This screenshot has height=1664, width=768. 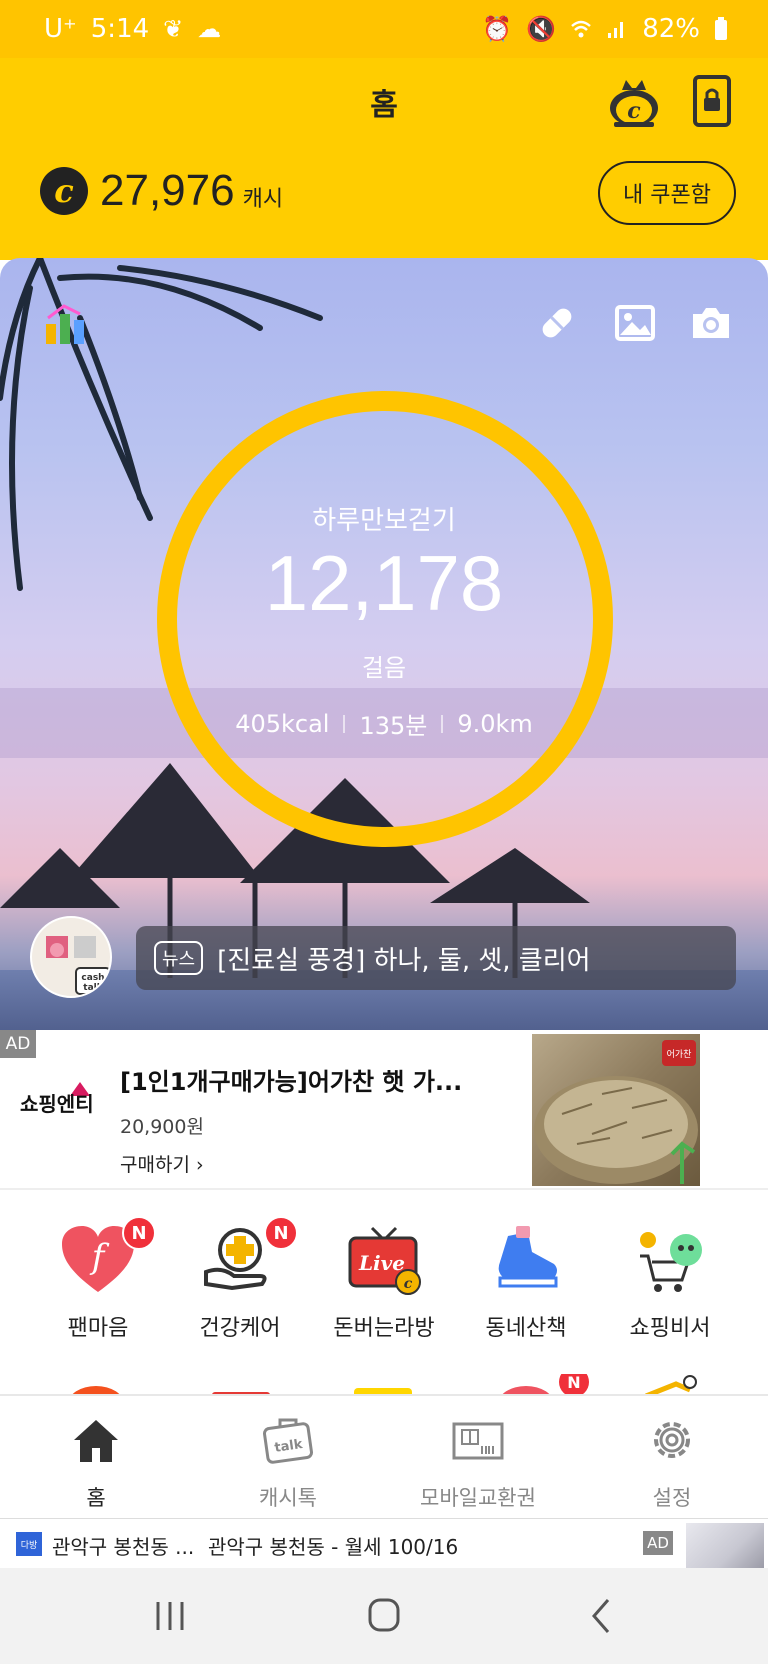 What do you see at coordinates (289, 1446) in the screenshot?
I see `svg-text: talk` at bounding box center [289, 1446].